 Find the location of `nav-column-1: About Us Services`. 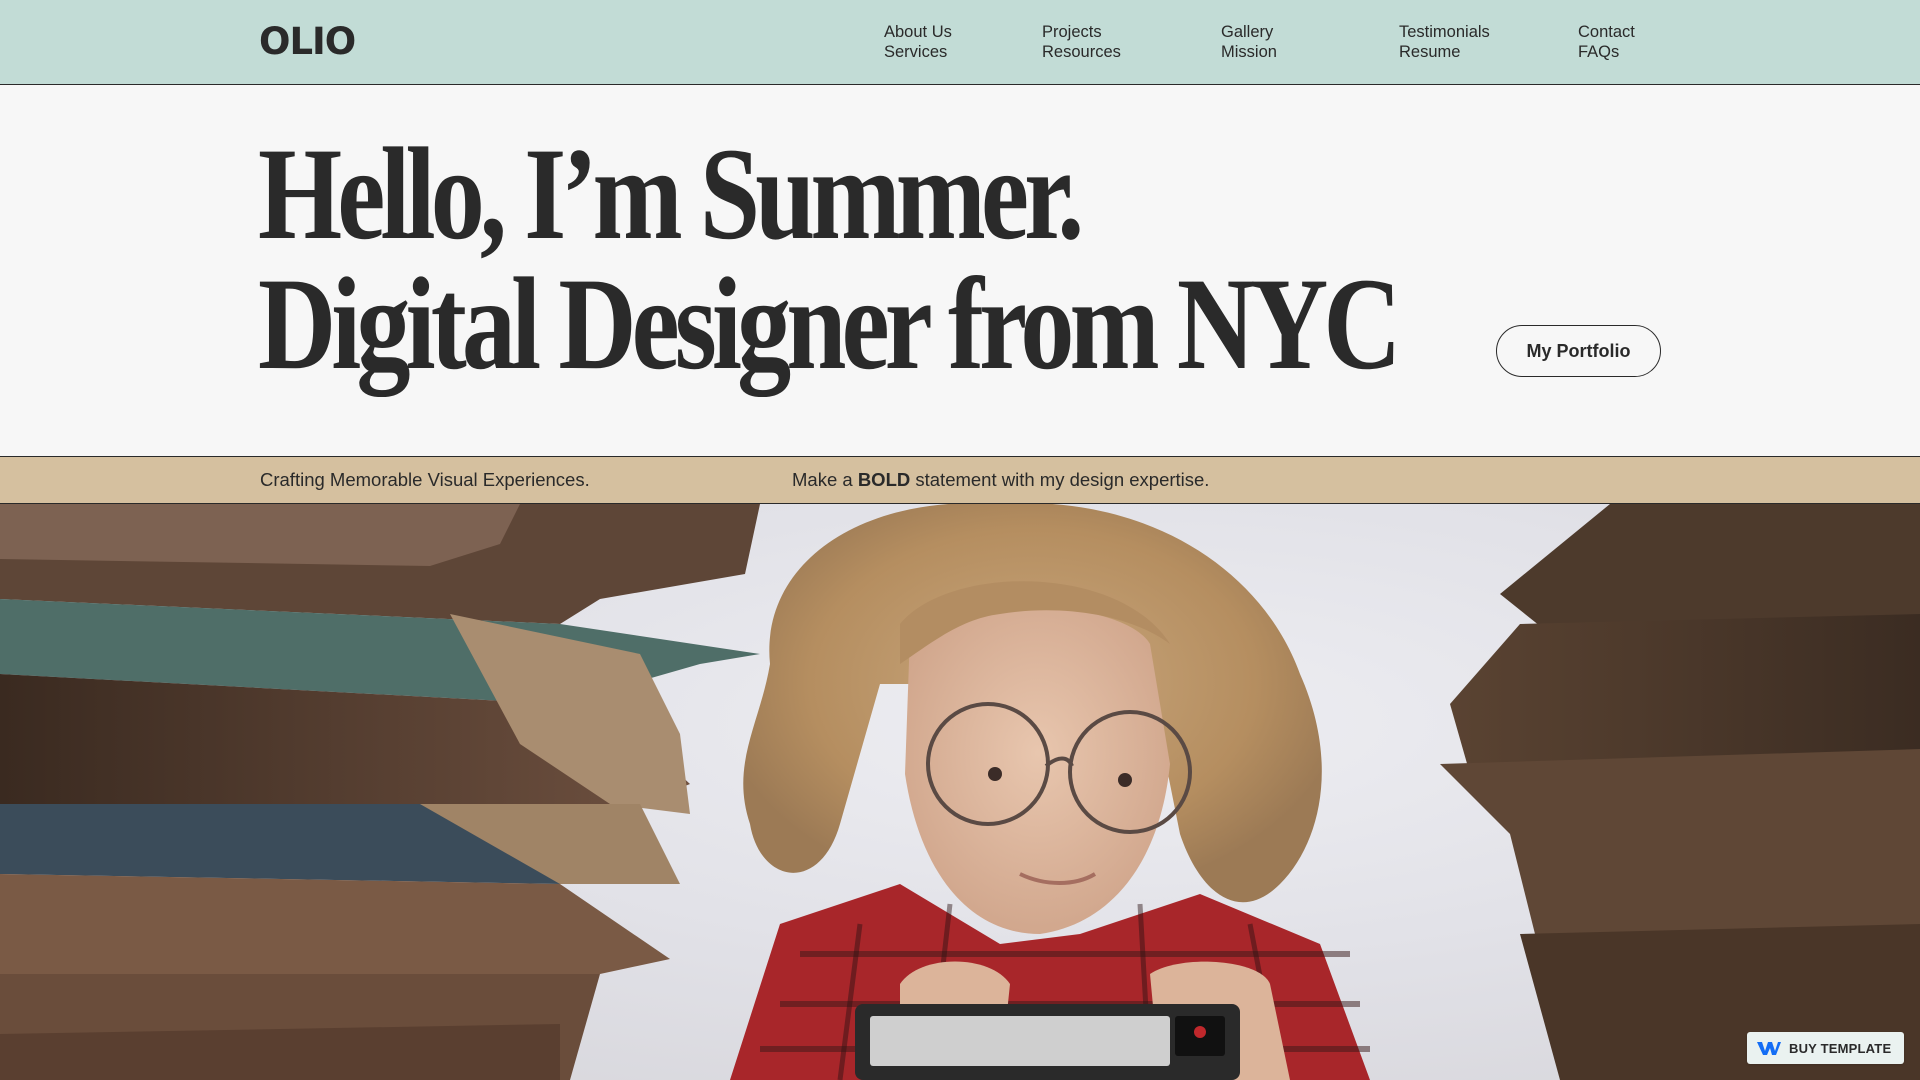

nav-column-1: About Us Services is located at coordinates (918, 42).